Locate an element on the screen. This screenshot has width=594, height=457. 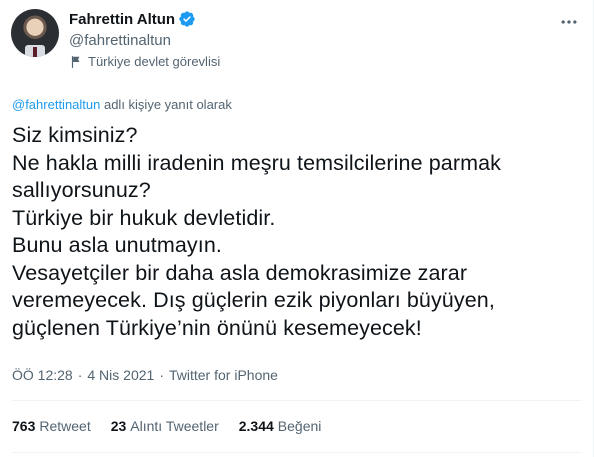
government-label-text: Türkiye devlet görevlisi is located at coordinates (154, 61).